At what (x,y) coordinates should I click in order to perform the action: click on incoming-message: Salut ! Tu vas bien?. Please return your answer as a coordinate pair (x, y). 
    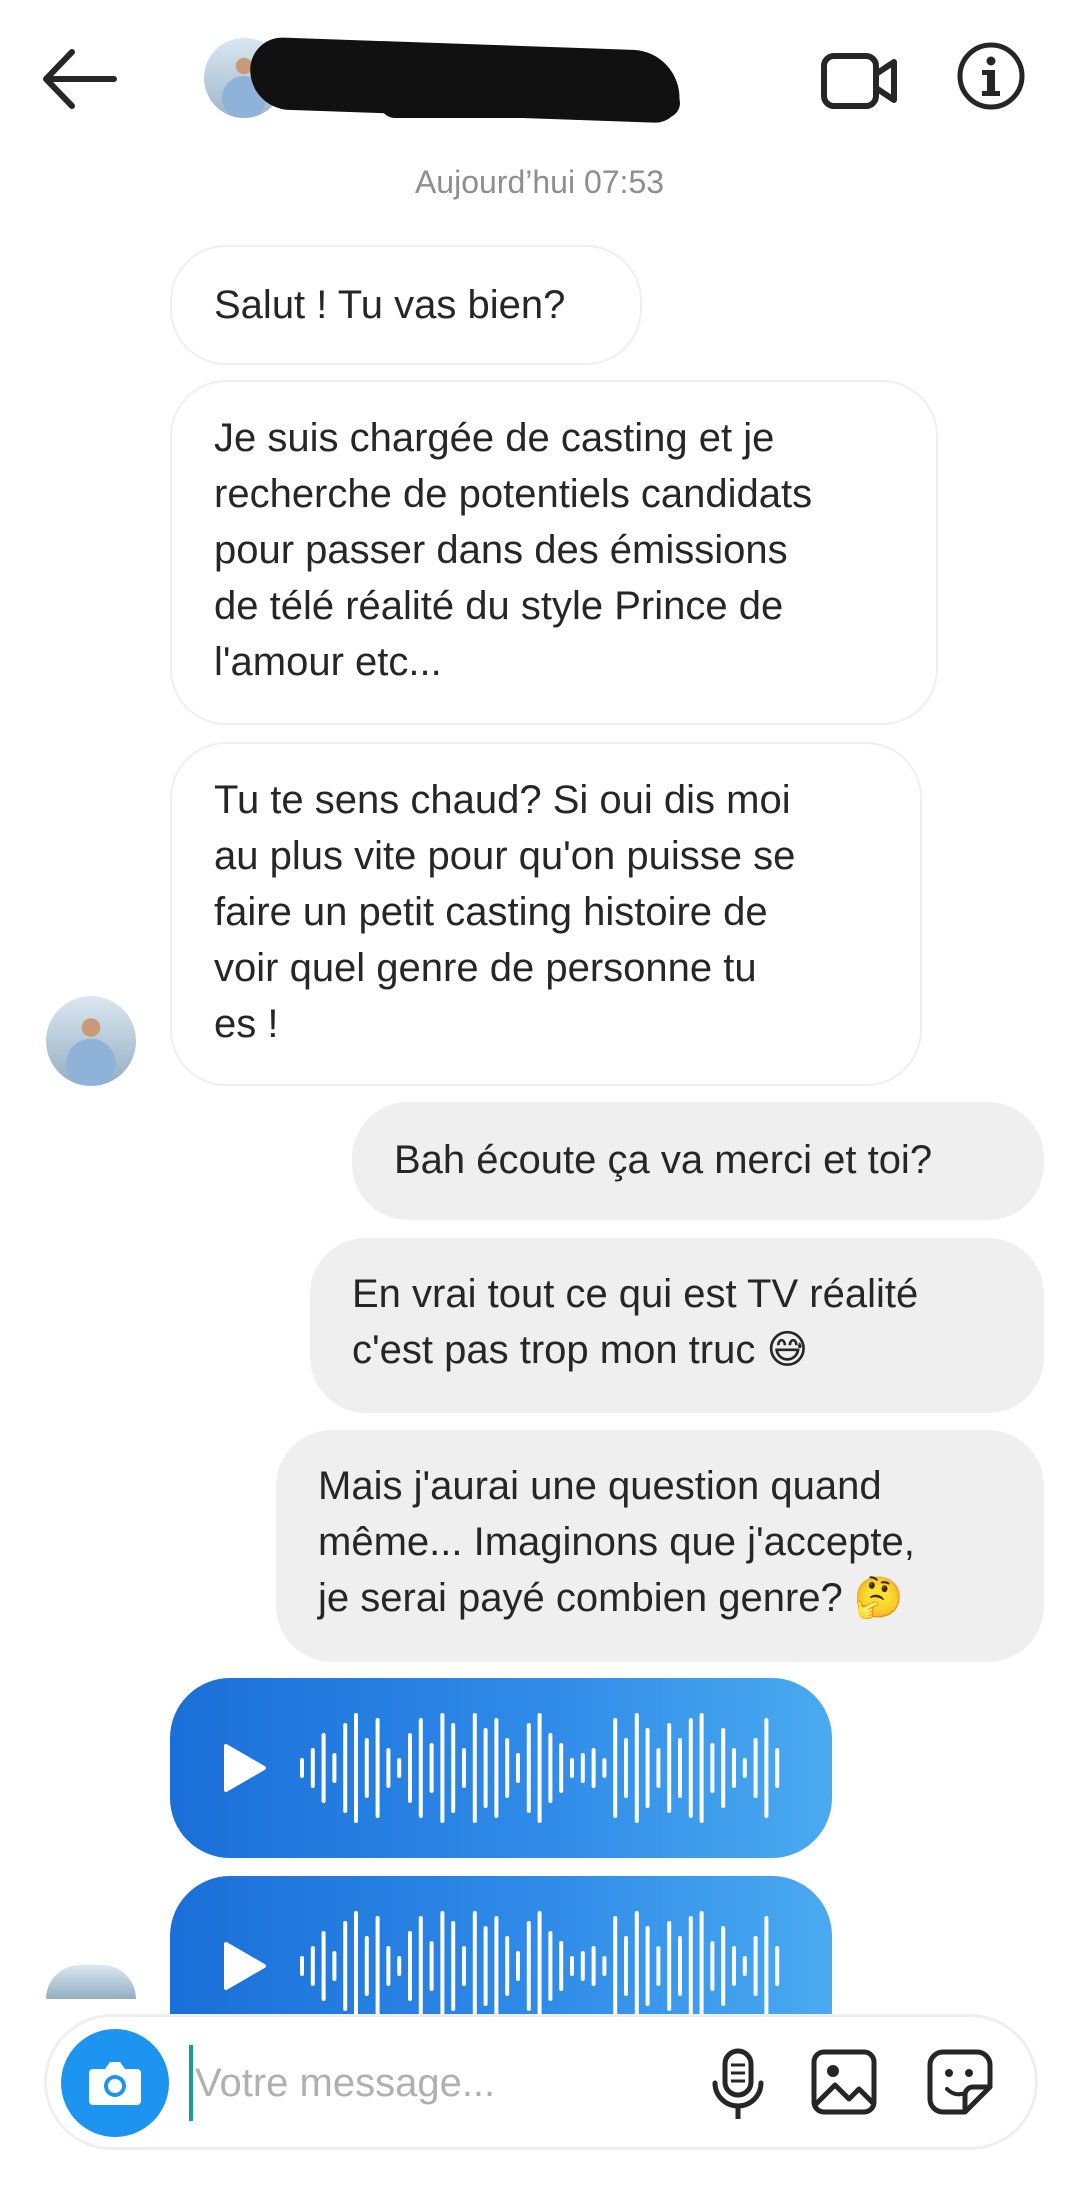
    Looking at the image, I should click on (406, 305).